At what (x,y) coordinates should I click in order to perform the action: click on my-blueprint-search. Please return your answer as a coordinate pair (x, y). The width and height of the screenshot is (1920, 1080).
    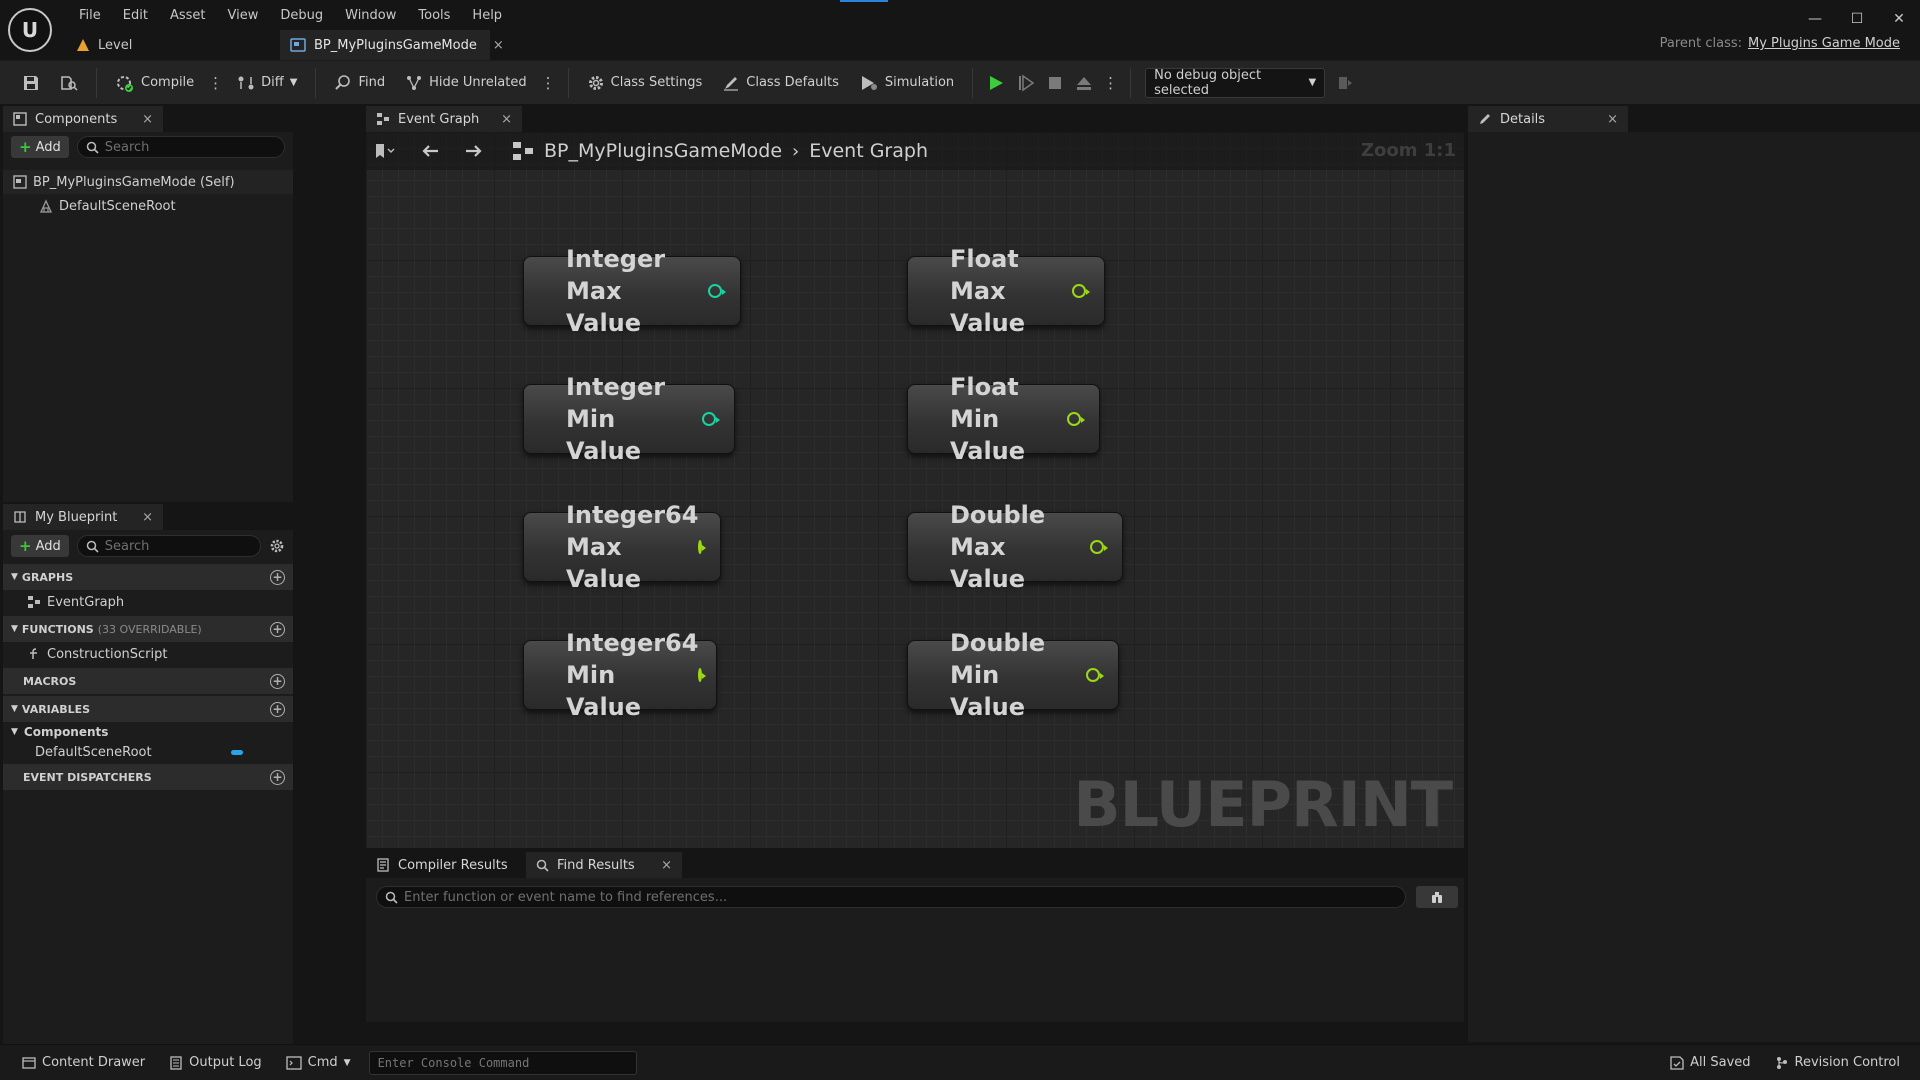
    Looking at the image, I should click on (168, 546).